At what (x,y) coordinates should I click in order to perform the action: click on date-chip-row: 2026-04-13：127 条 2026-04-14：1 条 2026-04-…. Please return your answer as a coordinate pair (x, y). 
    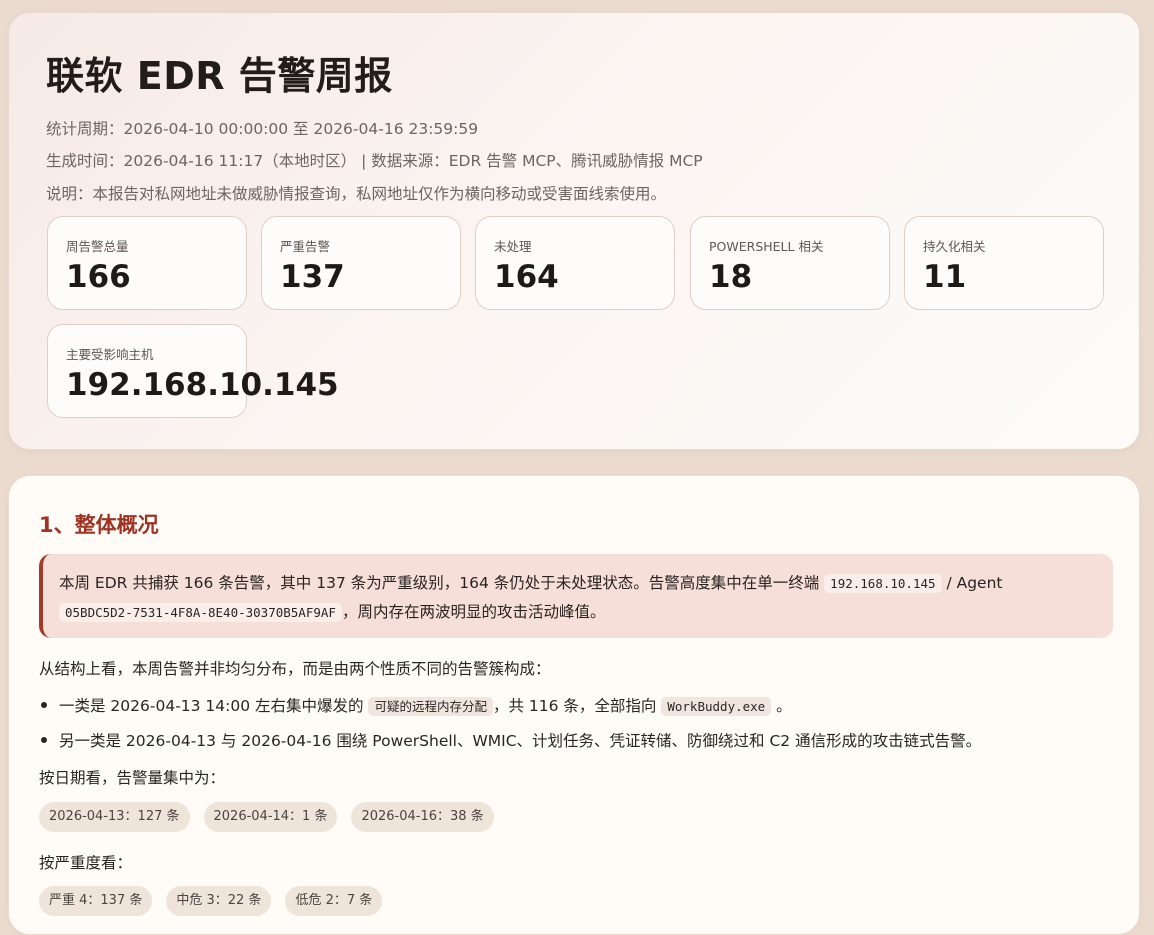
    Looking at the image, I should click on (266, 817).